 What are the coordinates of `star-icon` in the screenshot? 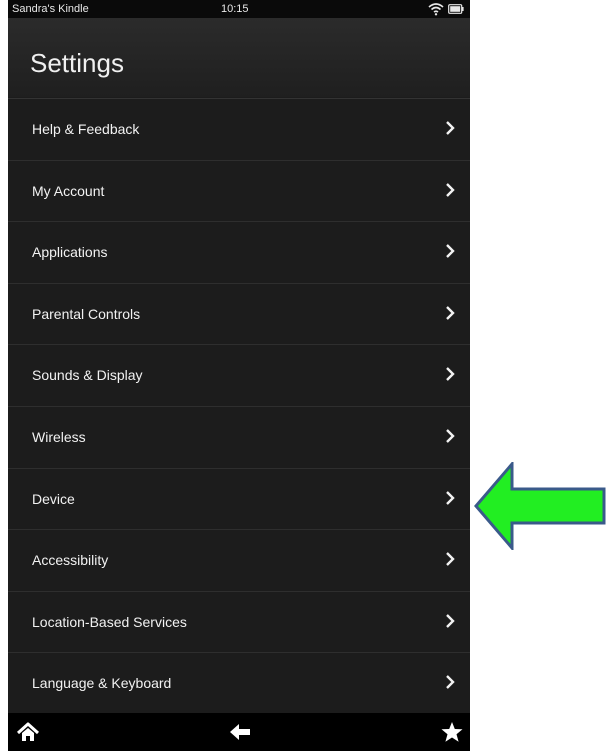 It's located at (452, 732).